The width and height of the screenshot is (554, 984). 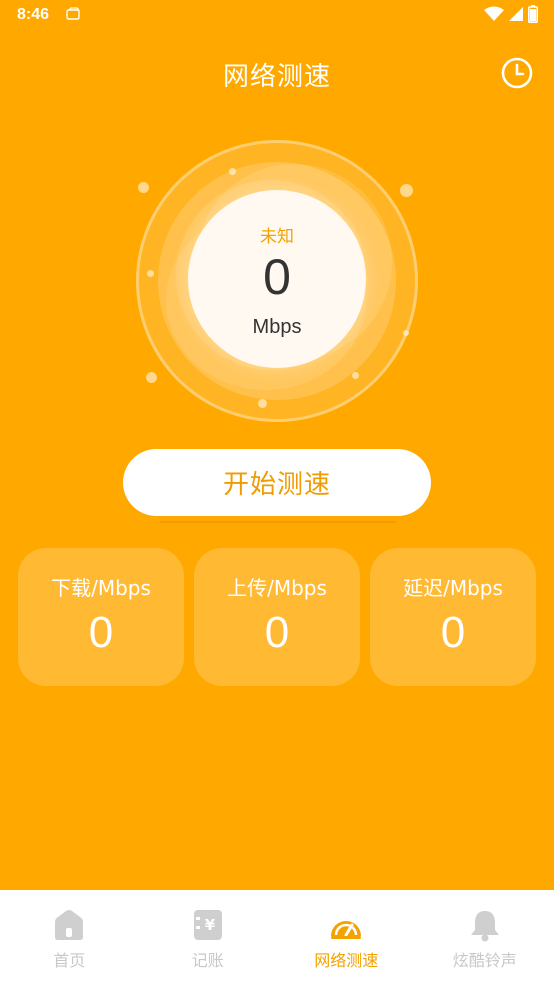 What do you see at coordinates (494, 13) in the screenshot?
I see `wifi-icon` at bounding box center [494, 13].